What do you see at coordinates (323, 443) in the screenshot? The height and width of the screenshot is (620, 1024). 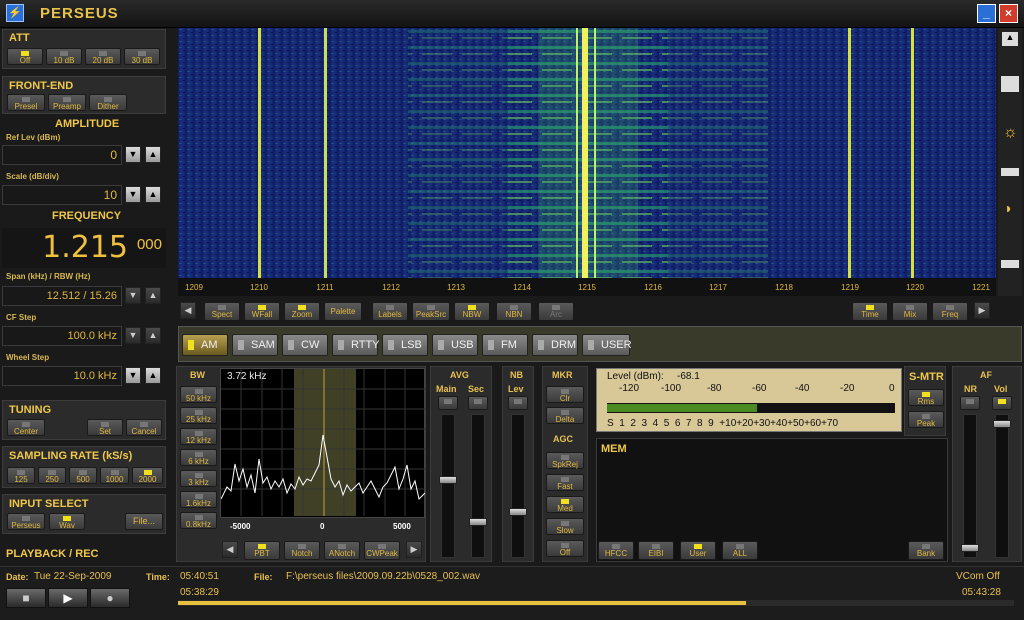 I see `filter-spectrum: 3.72 kHz` at bounding box center [323, 443].